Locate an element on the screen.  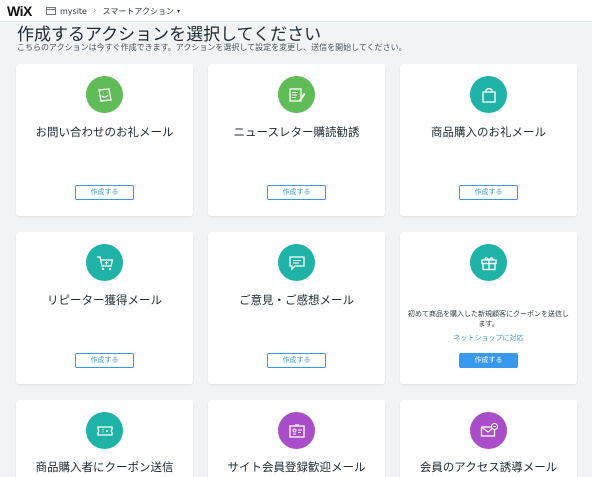
breadcrumb-section: スマートアクション is located at coordinates (138, 11).